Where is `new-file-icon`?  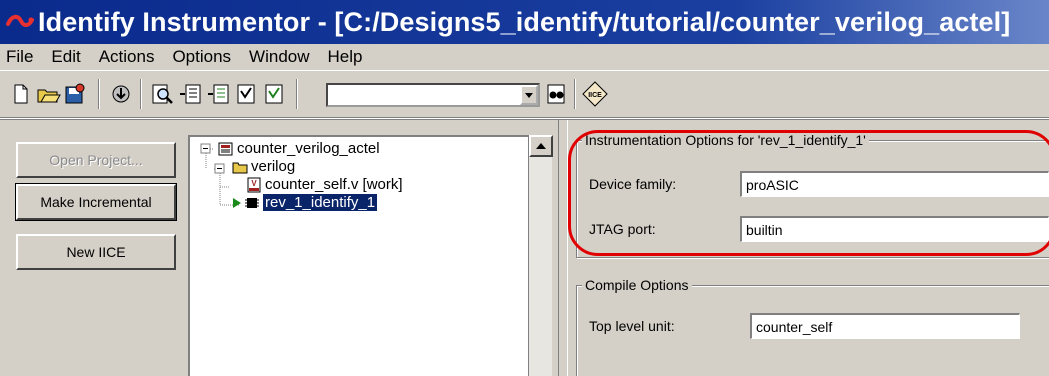
new-file-icon is located at coordinates (21, 94).